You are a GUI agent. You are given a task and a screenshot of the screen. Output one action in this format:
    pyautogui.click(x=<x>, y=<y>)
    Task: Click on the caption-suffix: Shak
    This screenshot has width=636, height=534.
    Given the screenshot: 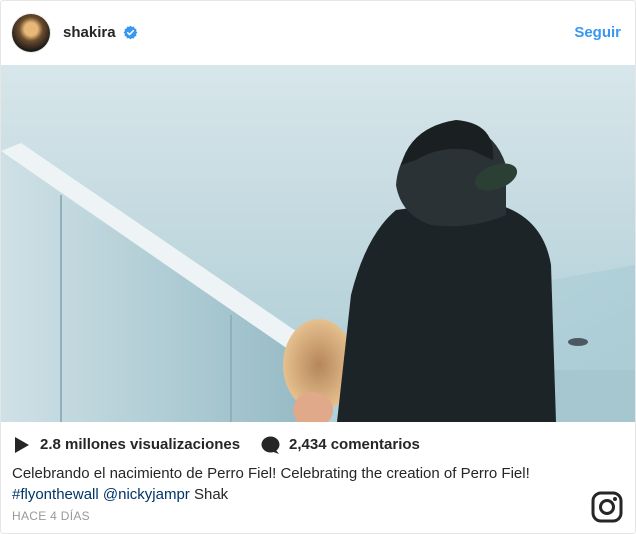 What is the action you would take?
    pyautogui.click(x=211, y=494)
    